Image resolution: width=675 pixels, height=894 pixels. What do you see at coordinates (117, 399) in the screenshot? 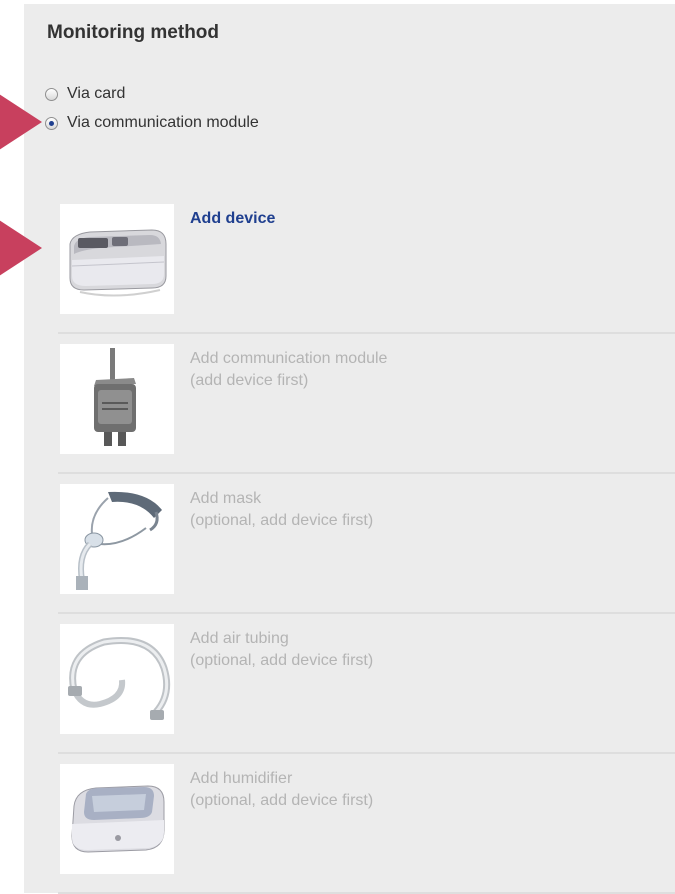
I see `communication-module-image` at bounding box center [117, 399].